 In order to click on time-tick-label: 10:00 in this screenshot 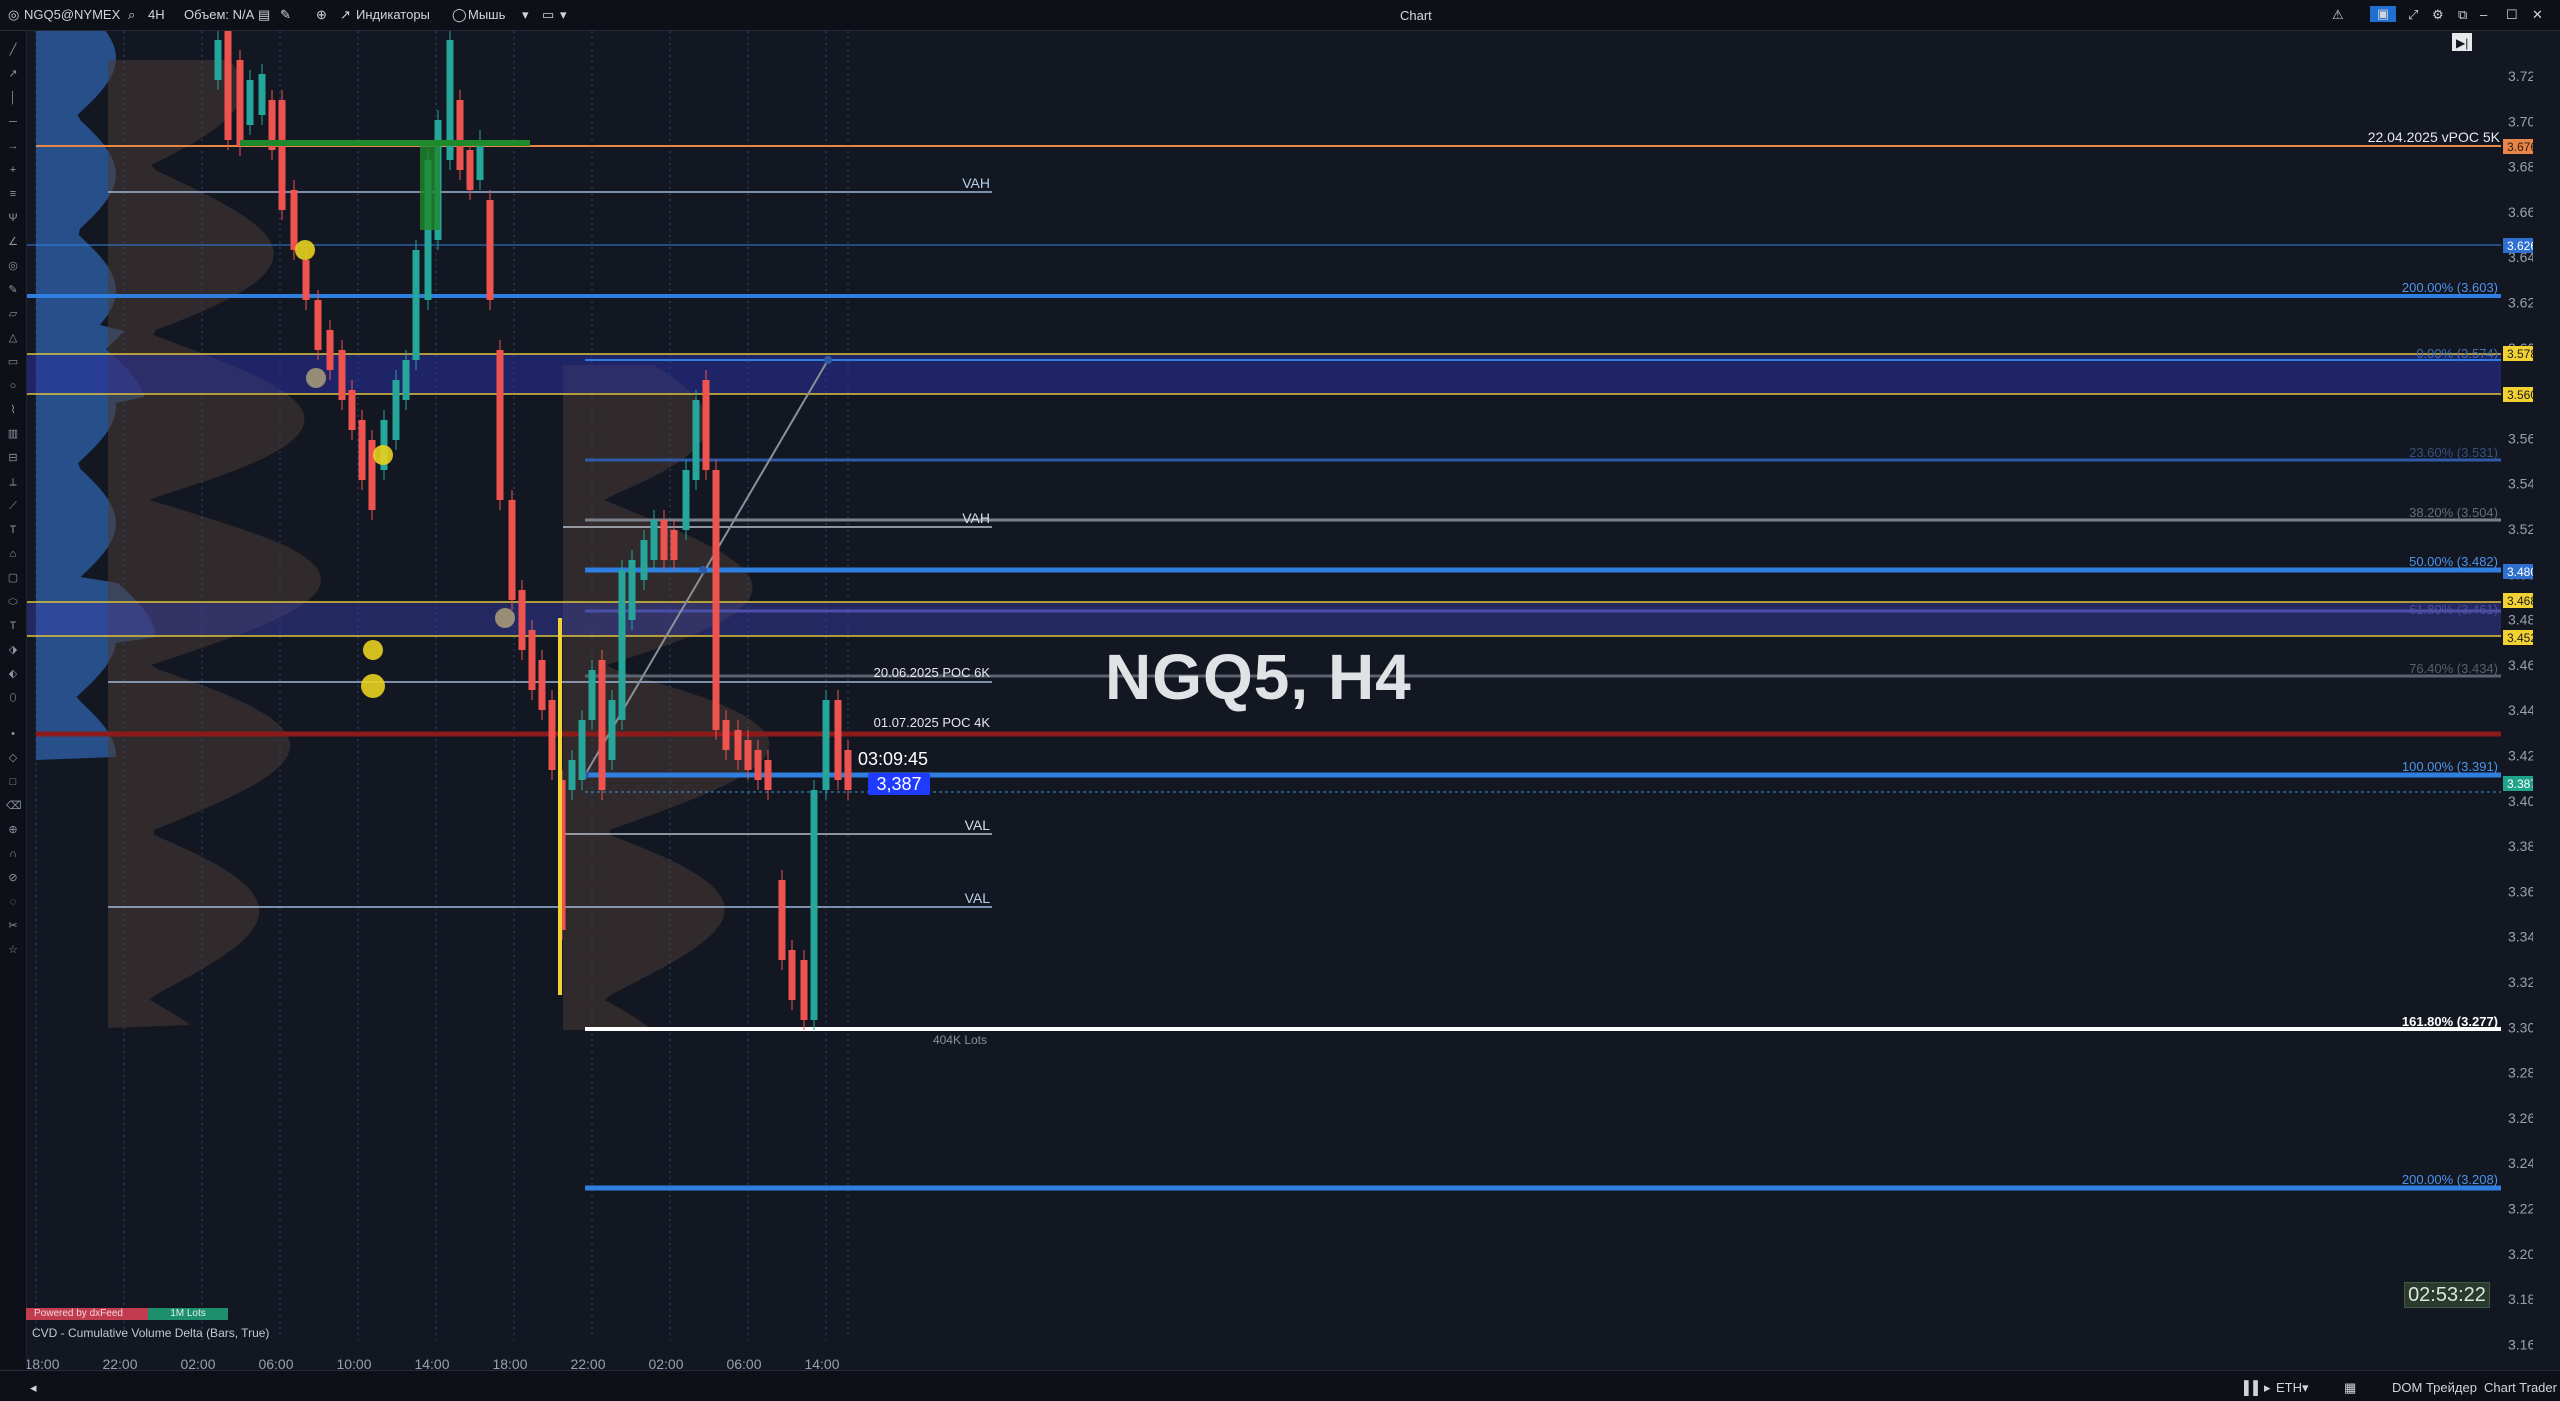, I will do `click(353, 1362)`.